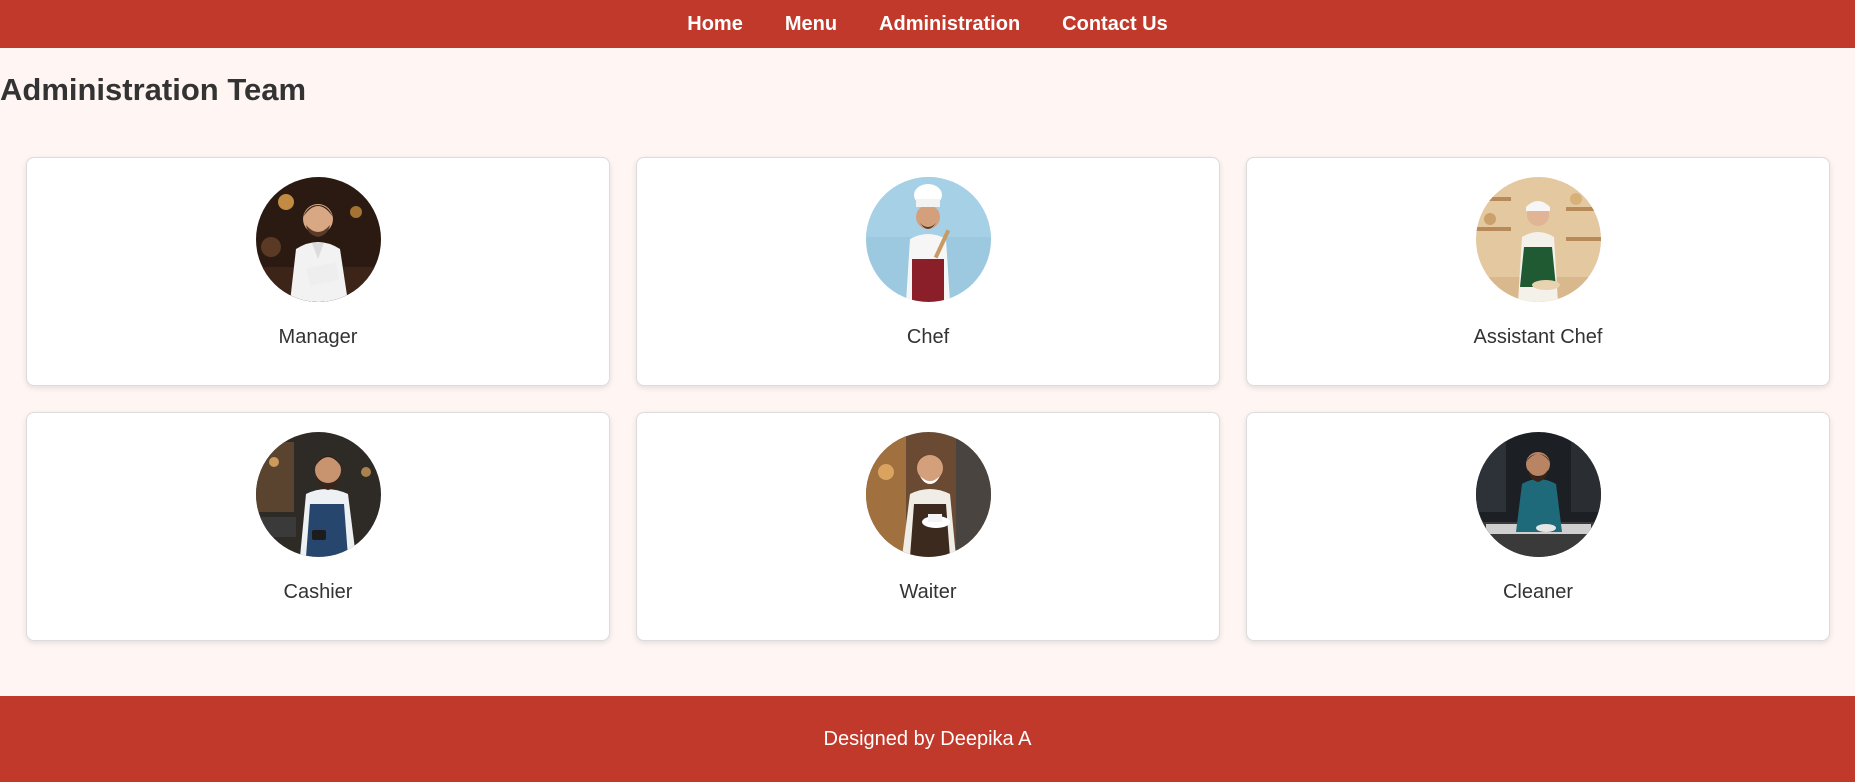 This screenshot has width=1855, height=782. Describe the element at coordinates (1538, 239) in the screenshot. I see `assistant-chef-photo` at that location.